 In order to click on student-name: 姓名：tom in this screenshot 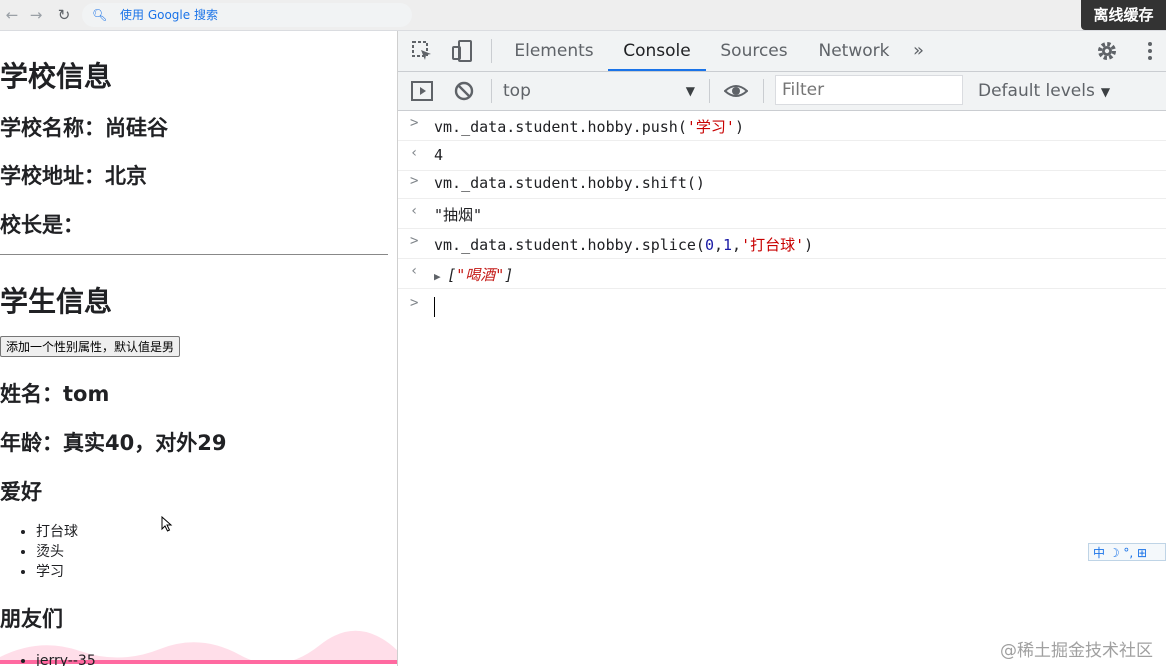, I will do `click(55, 394)`.